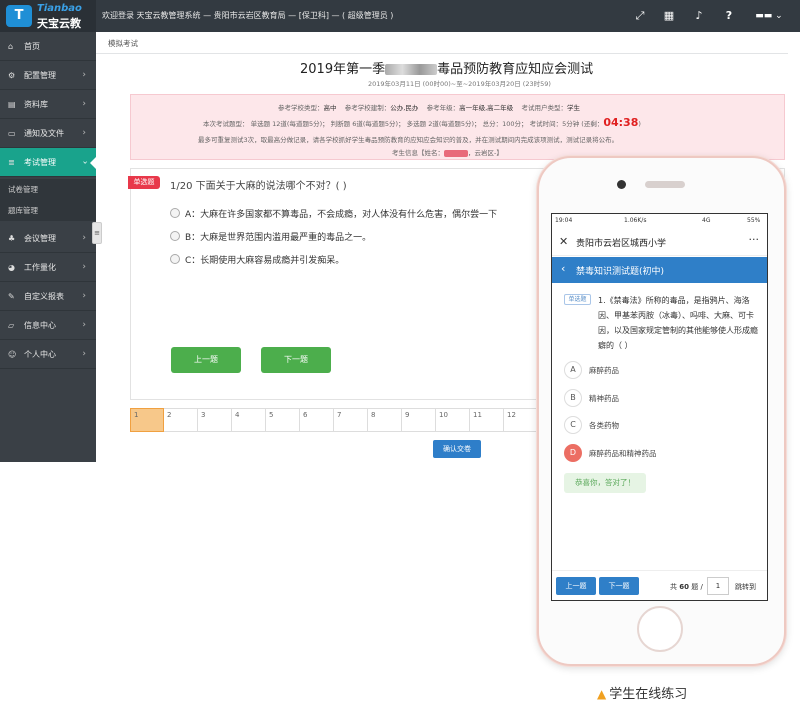 The width and height of the screenshot is (800, 712). Describe the element at coordinates (446, 67) in the screenshot. I see `exam-title: 2019年第一季 毒品预防教育应知应会测试` at that location.